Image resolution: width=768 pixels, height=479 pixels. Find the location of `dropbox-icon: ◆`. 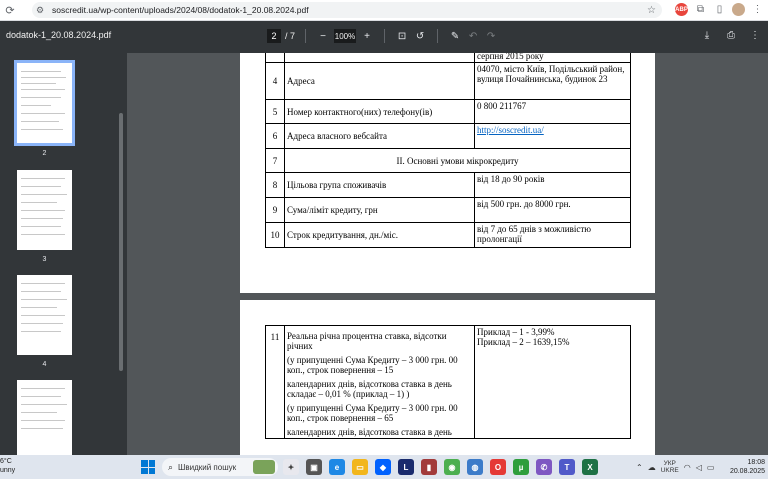

dropbox-icon: ◆ is located at coordinates (383, 467).